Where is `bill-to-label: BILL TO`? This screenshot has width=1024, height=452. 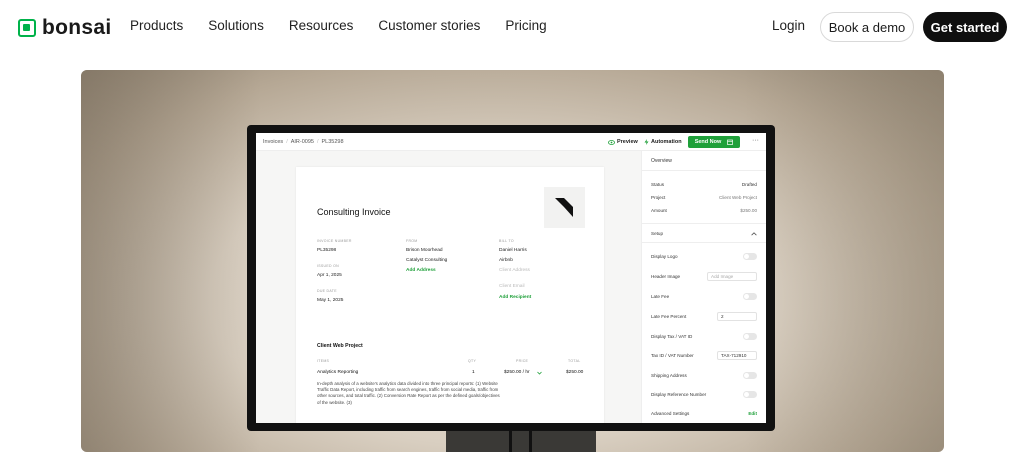
bill-to-label: BILL TO is located at coordinates (506, 241).